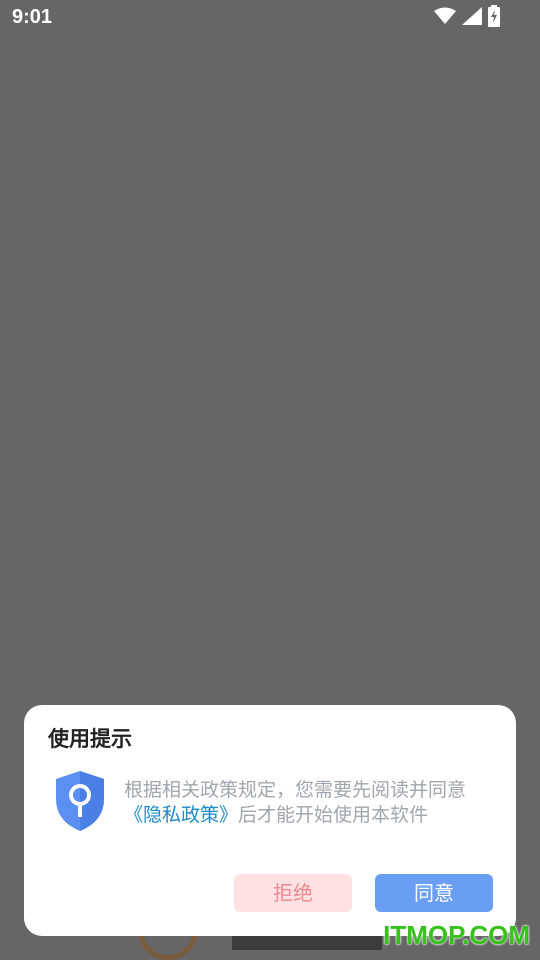 This screenshot has width=540, height=960. Describe the element at coordinates (293, 893) in the screenshot. I see `reject-button: 拒绝` at that location.